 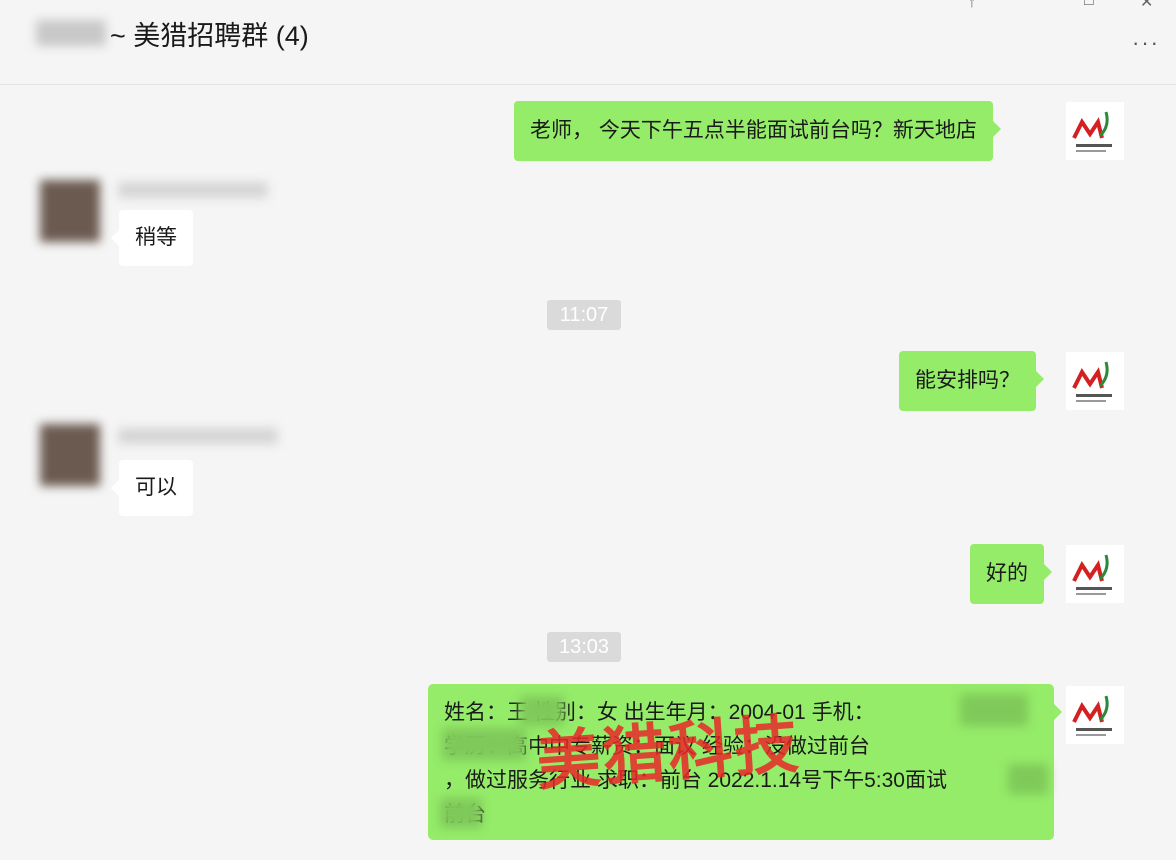 What do you see at coordinates (156, 237) in the screenshot?
I see `message-text: 稍等` at bounding box center [156, 237].